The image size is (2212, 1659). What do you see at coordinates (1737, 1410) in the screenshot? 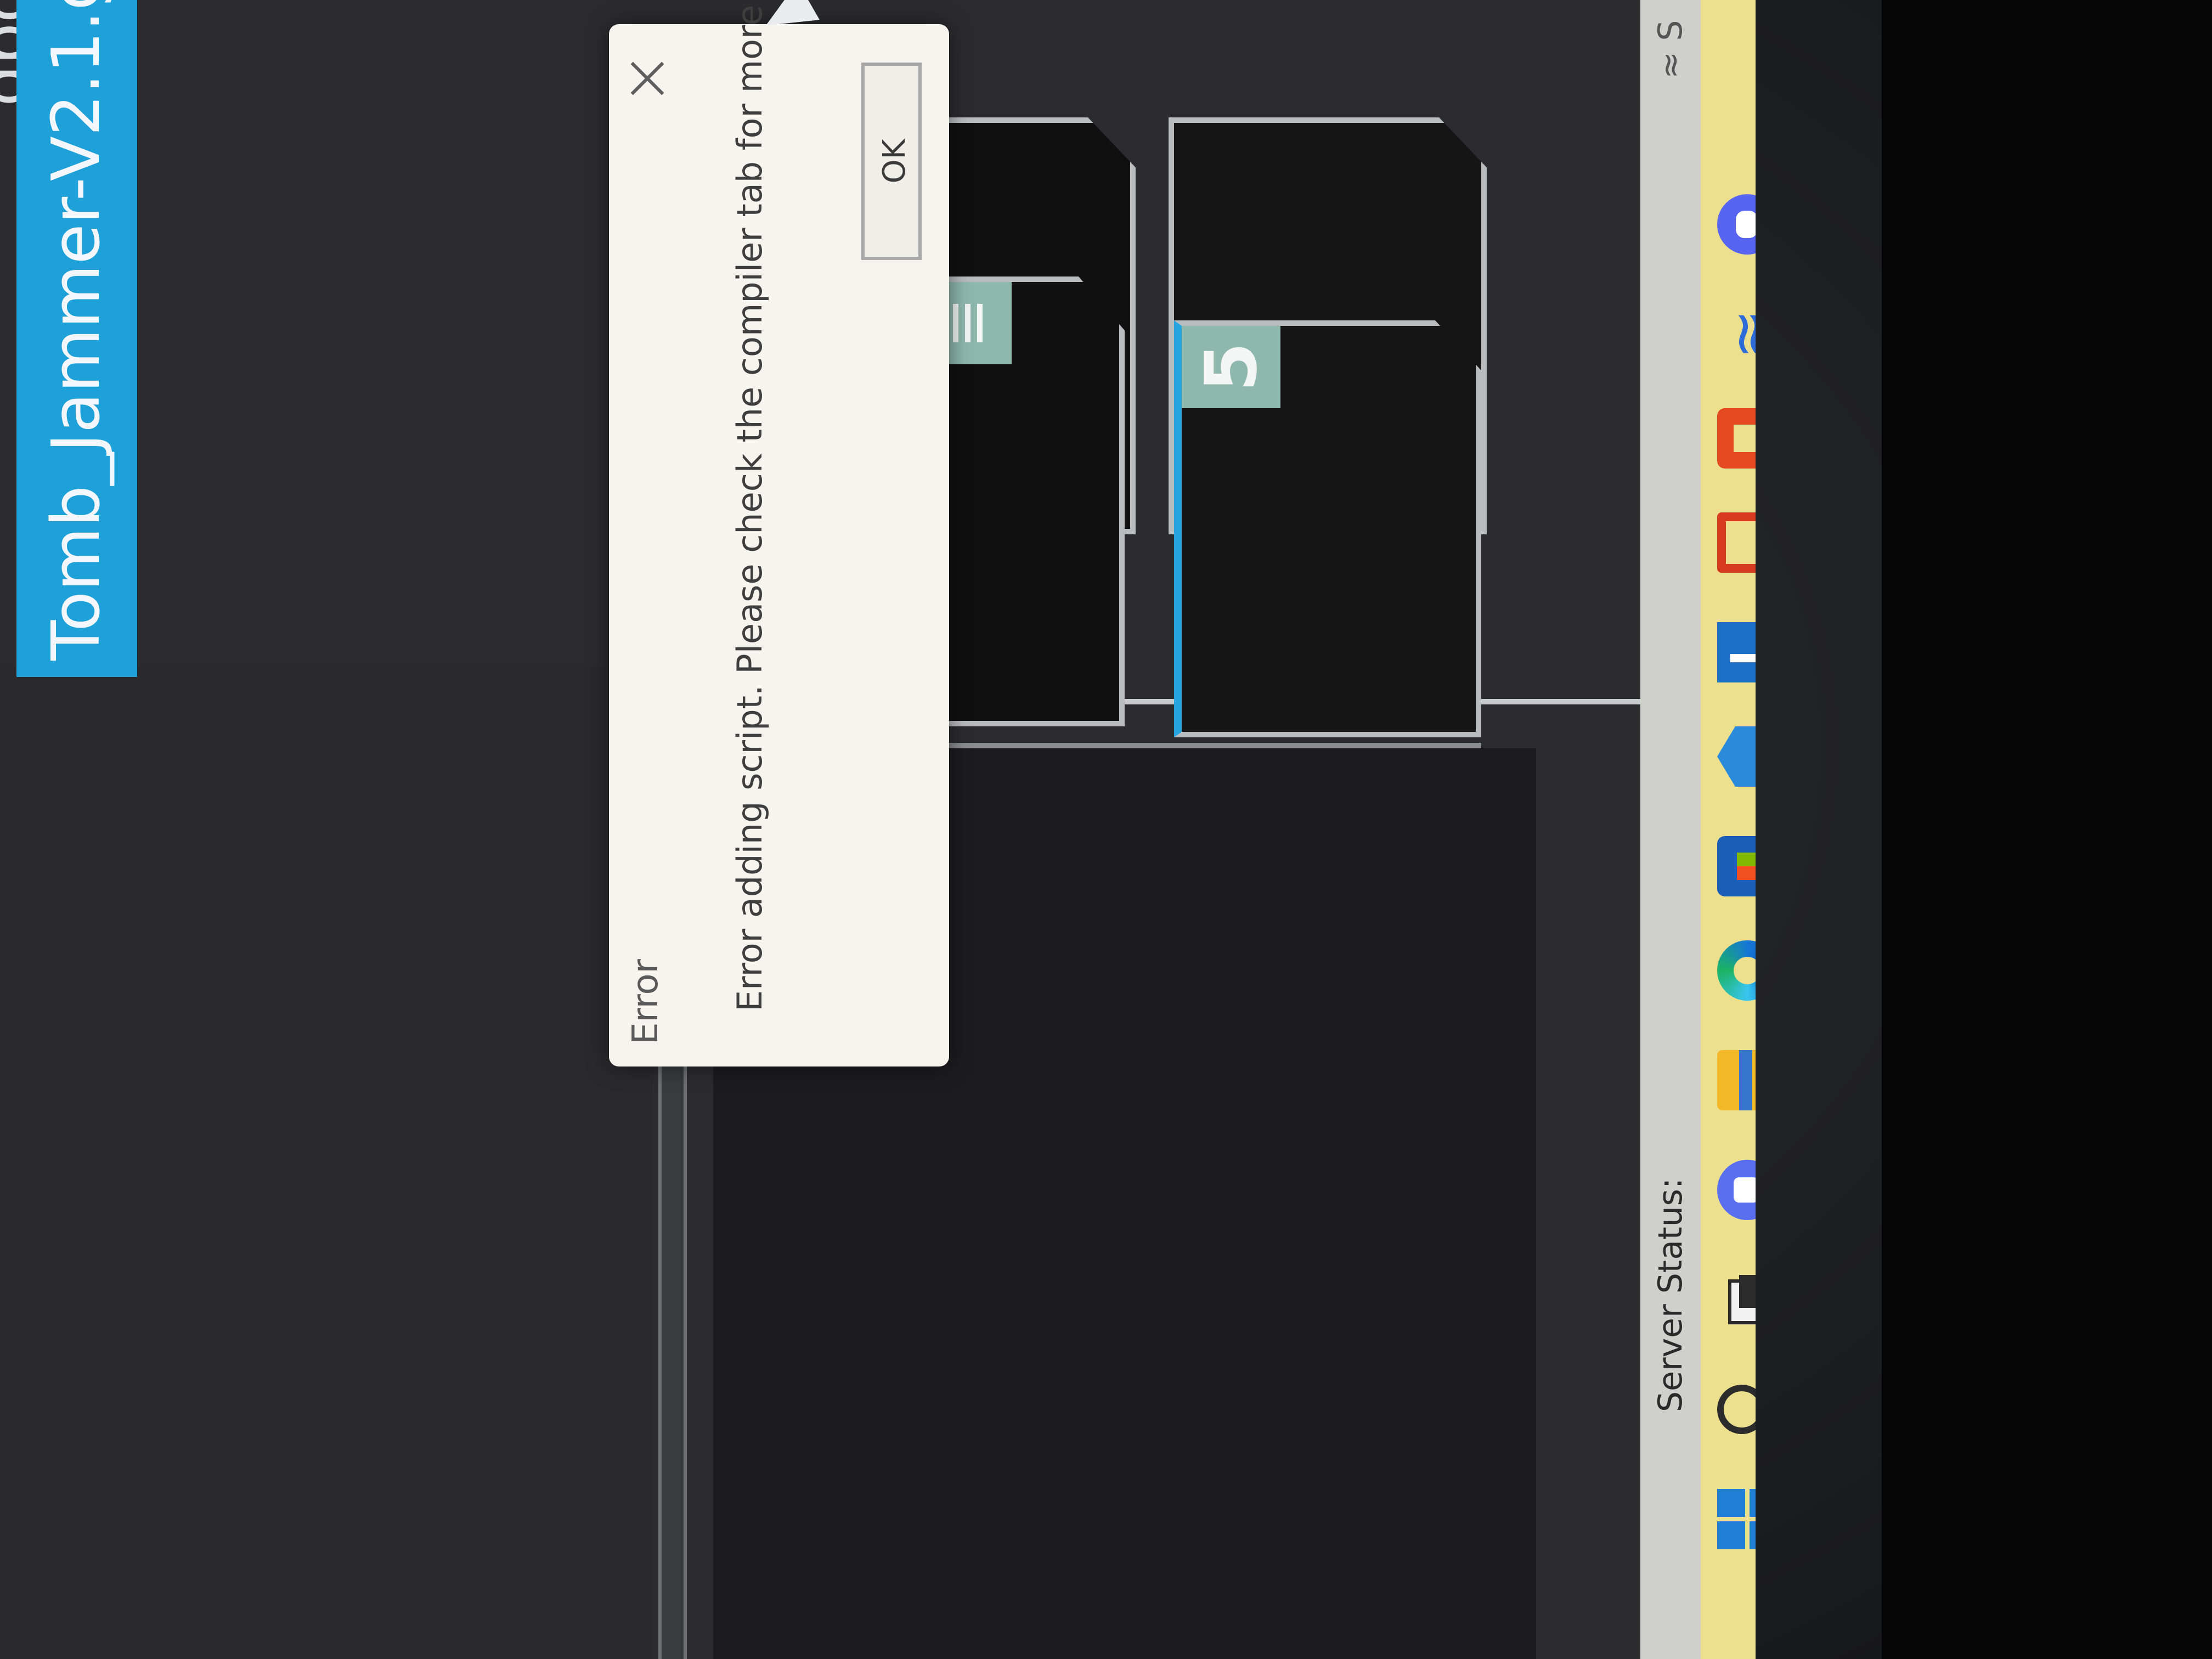
I see `search-icon` at bounding box center [1737, 1410].